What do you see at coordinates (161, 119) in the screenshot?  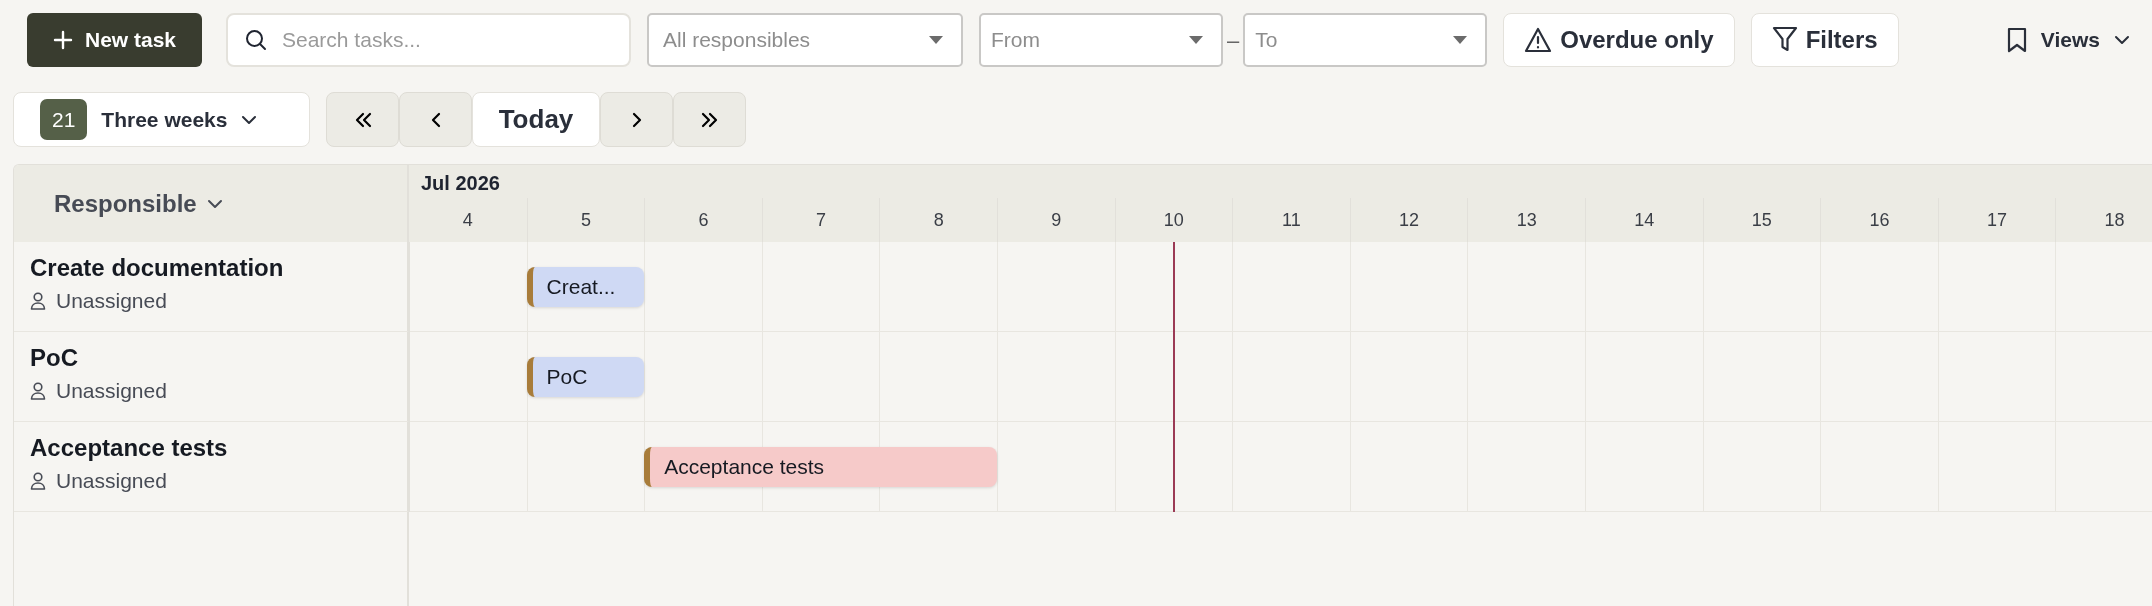 I see `range-dropdown: 21 Three weeks` at bounding box center [161, 119].